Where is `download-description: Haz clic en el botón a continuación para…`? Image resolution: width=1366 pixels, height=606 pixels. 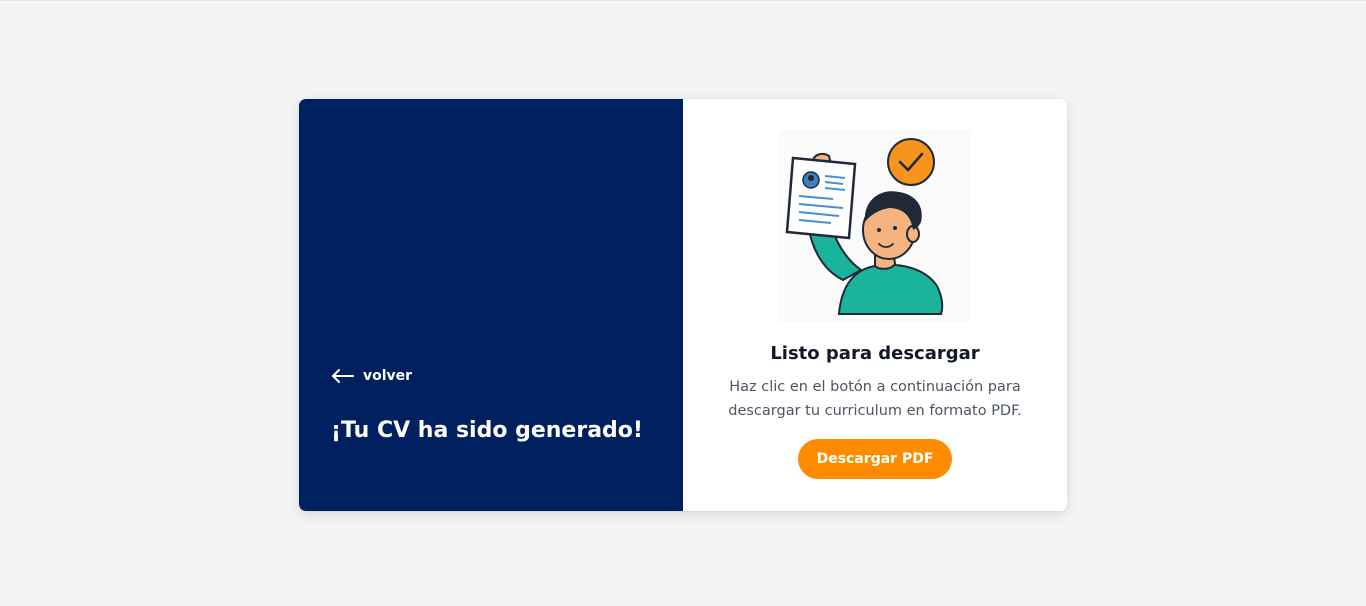
download-description: Haz clic en el botón a continuación para… is located at coordinates (875, 399).